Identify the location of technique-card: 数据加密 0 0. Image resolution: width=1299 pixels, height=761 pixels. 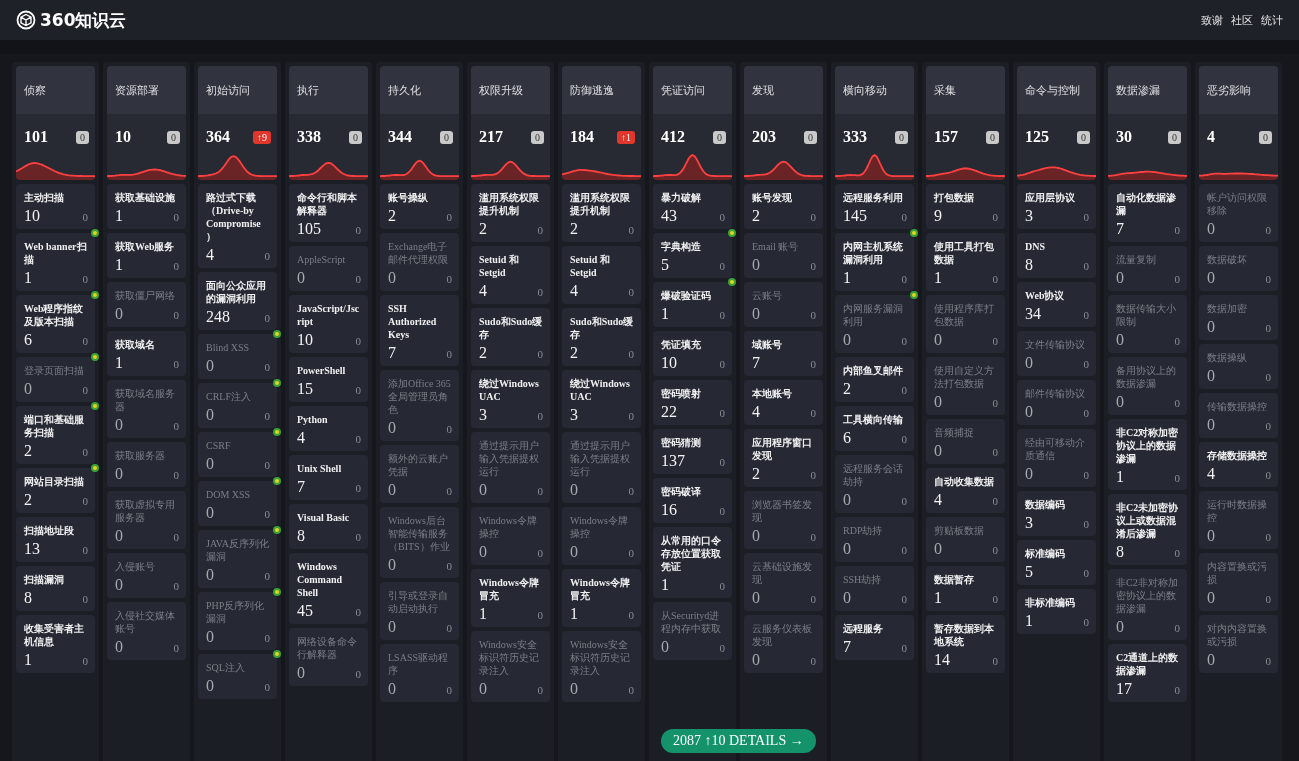
(1238, 317).